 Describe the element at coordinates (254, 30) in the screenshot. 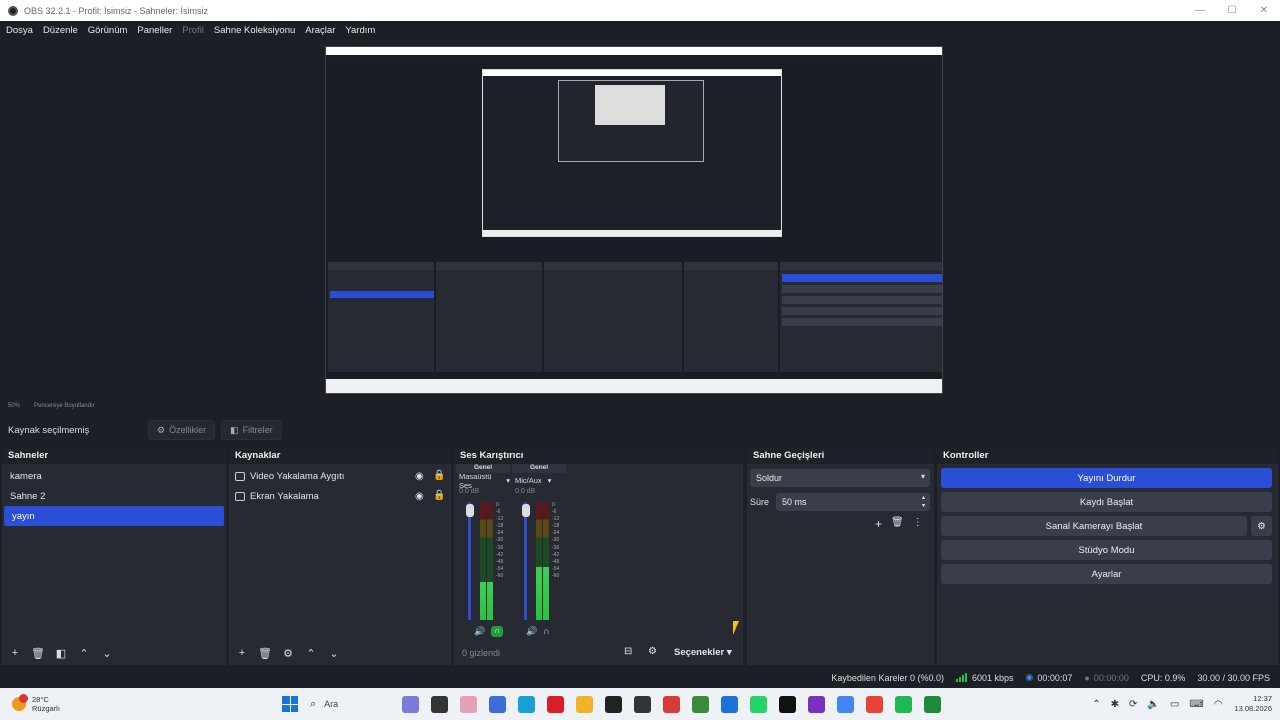

I see `menu-scene-collection: Sahne Koleksiyonu` at that location.